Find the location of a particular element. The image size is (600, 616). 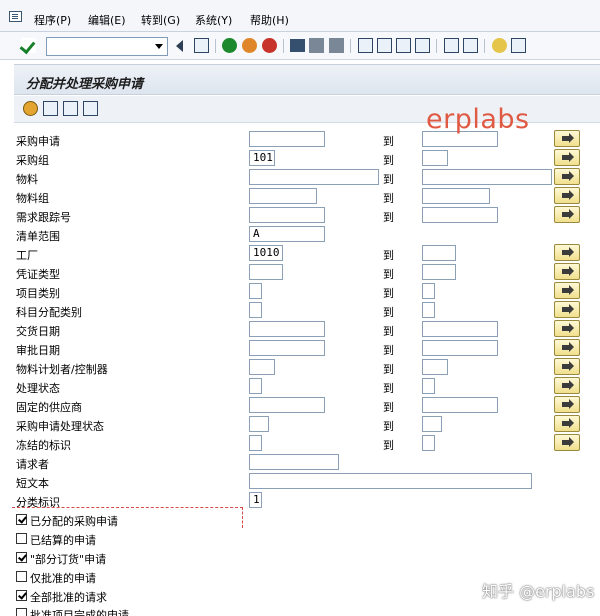

material-from is located at coordinates (314, 177).